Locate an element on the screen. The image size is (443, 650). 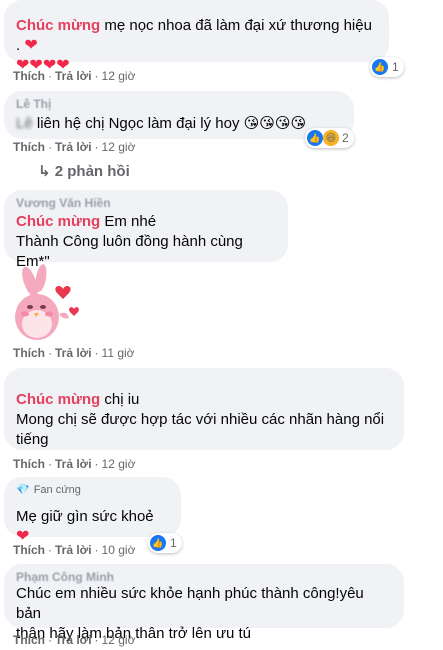
comment-actions: Thích · Trả lời · 11 giờ is located at coordinates (74, 353).